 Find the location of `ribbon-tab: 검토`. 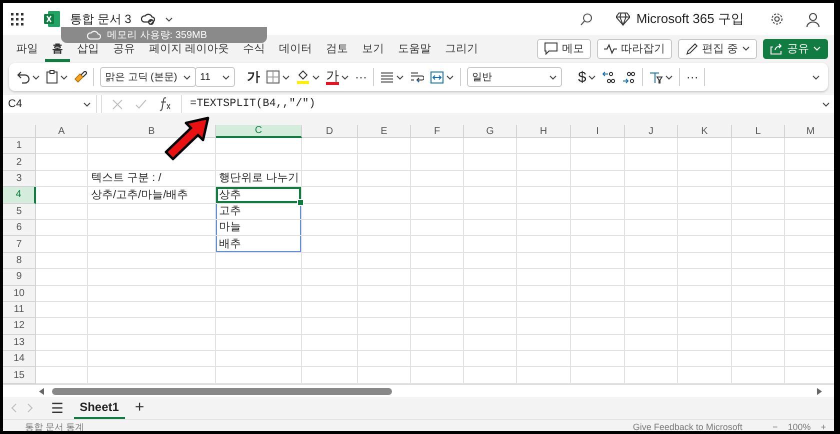

ribbon-tab: 검토 is located at coordinates (337, 48).